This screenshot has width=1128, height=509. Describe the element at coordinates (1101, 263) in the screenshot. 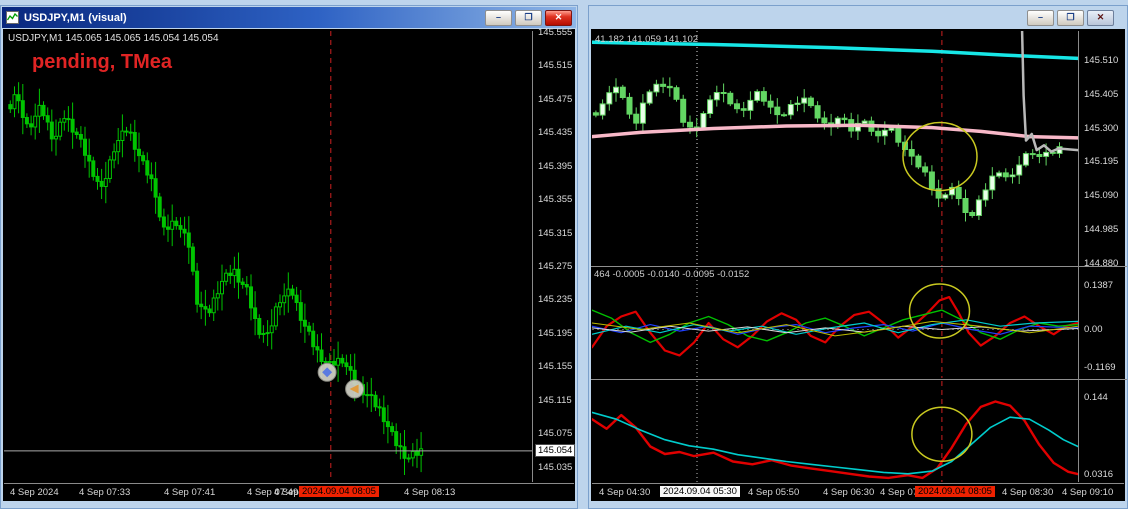

I see `price-scale-label: 144.880` at that location.